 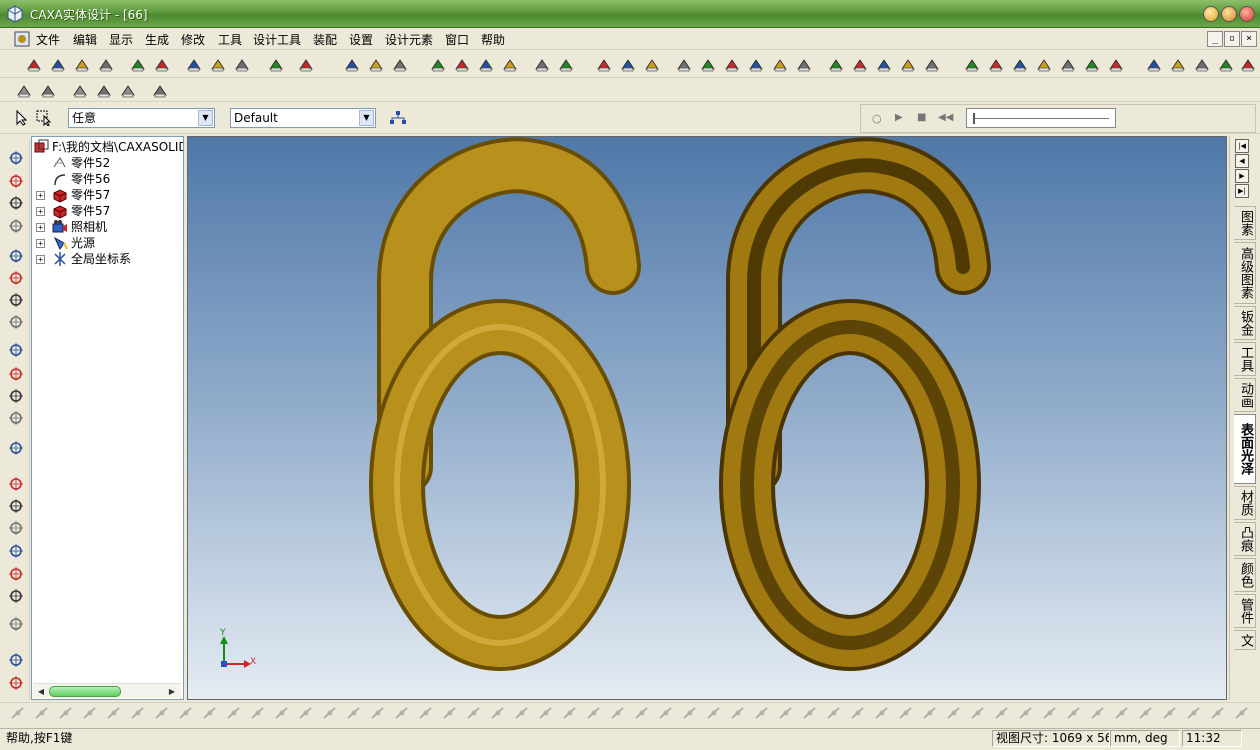 I want to click on tab-prev-icon: ◀, so click(x=1242, y=161).